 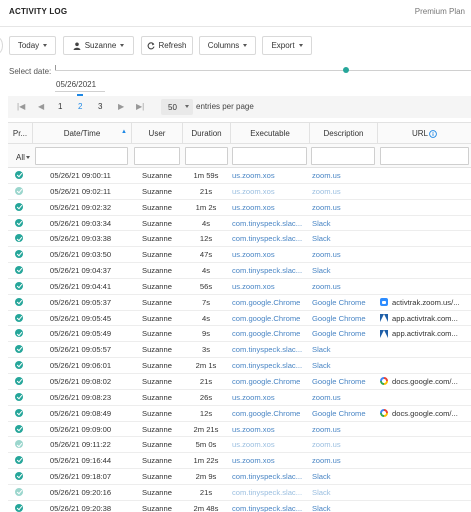 What do you see at coordinates (80, 102) in the screenshot?
I see `page-2-button: 2` at bounding box center [80, 102].